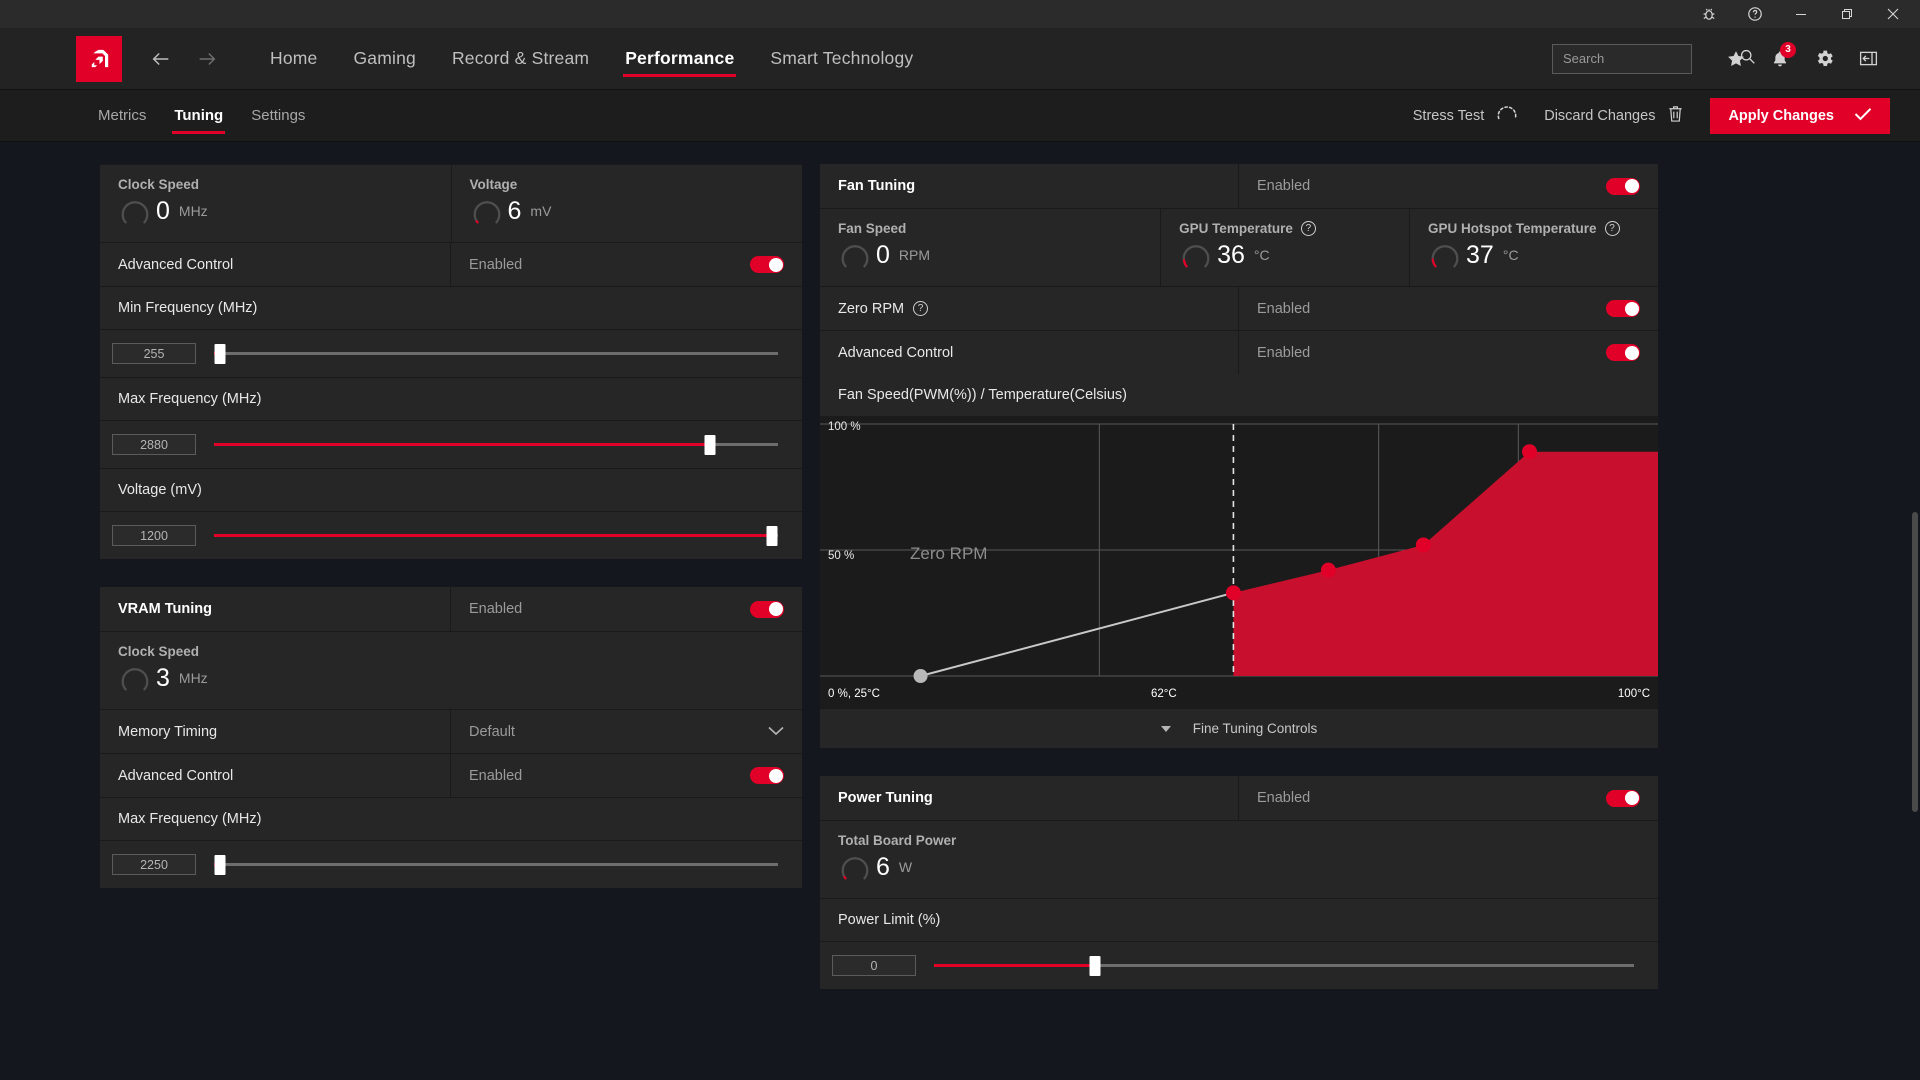 The width and height of the screenshot is (1920, 1080). I want to click on scrollbar-thumb, so click(1915, 662).